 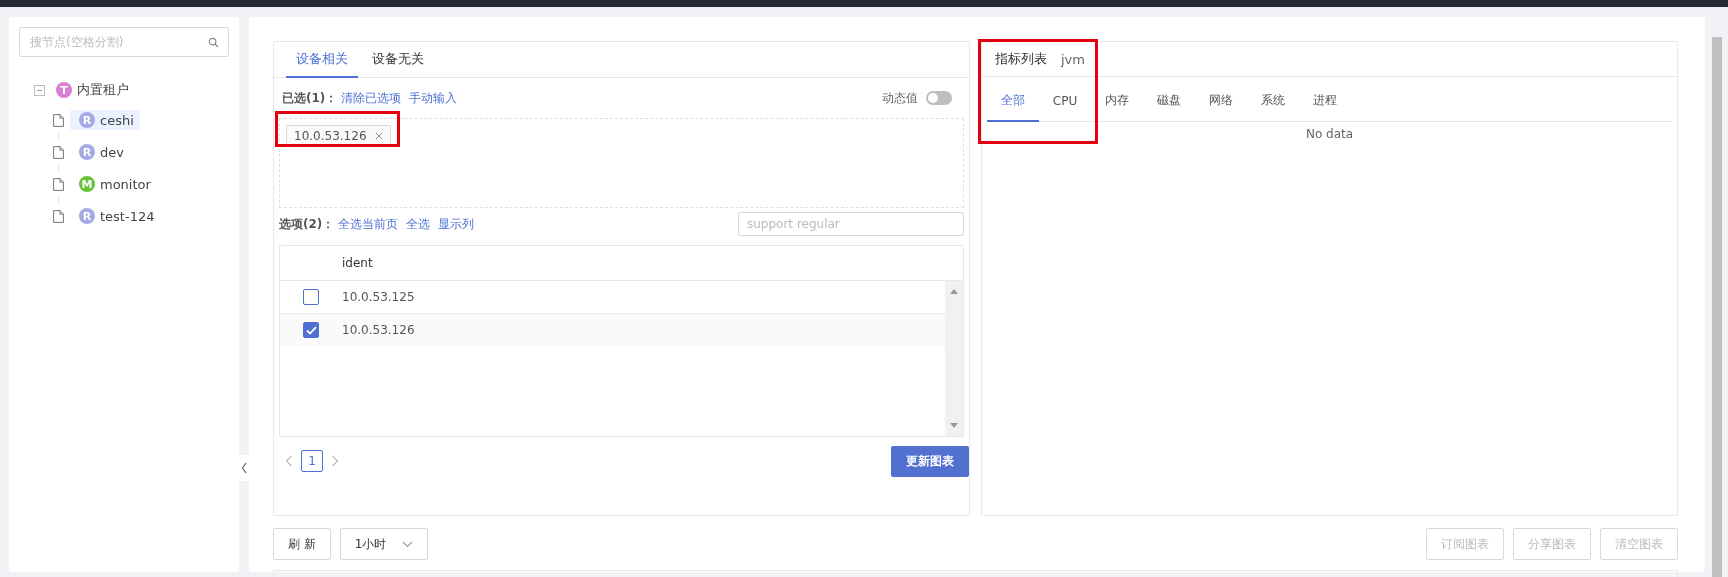 What do you see at coordinates (433, 98) in the screenshot?
I see `action-link: 手动输入` at bounding box center [433, 98].